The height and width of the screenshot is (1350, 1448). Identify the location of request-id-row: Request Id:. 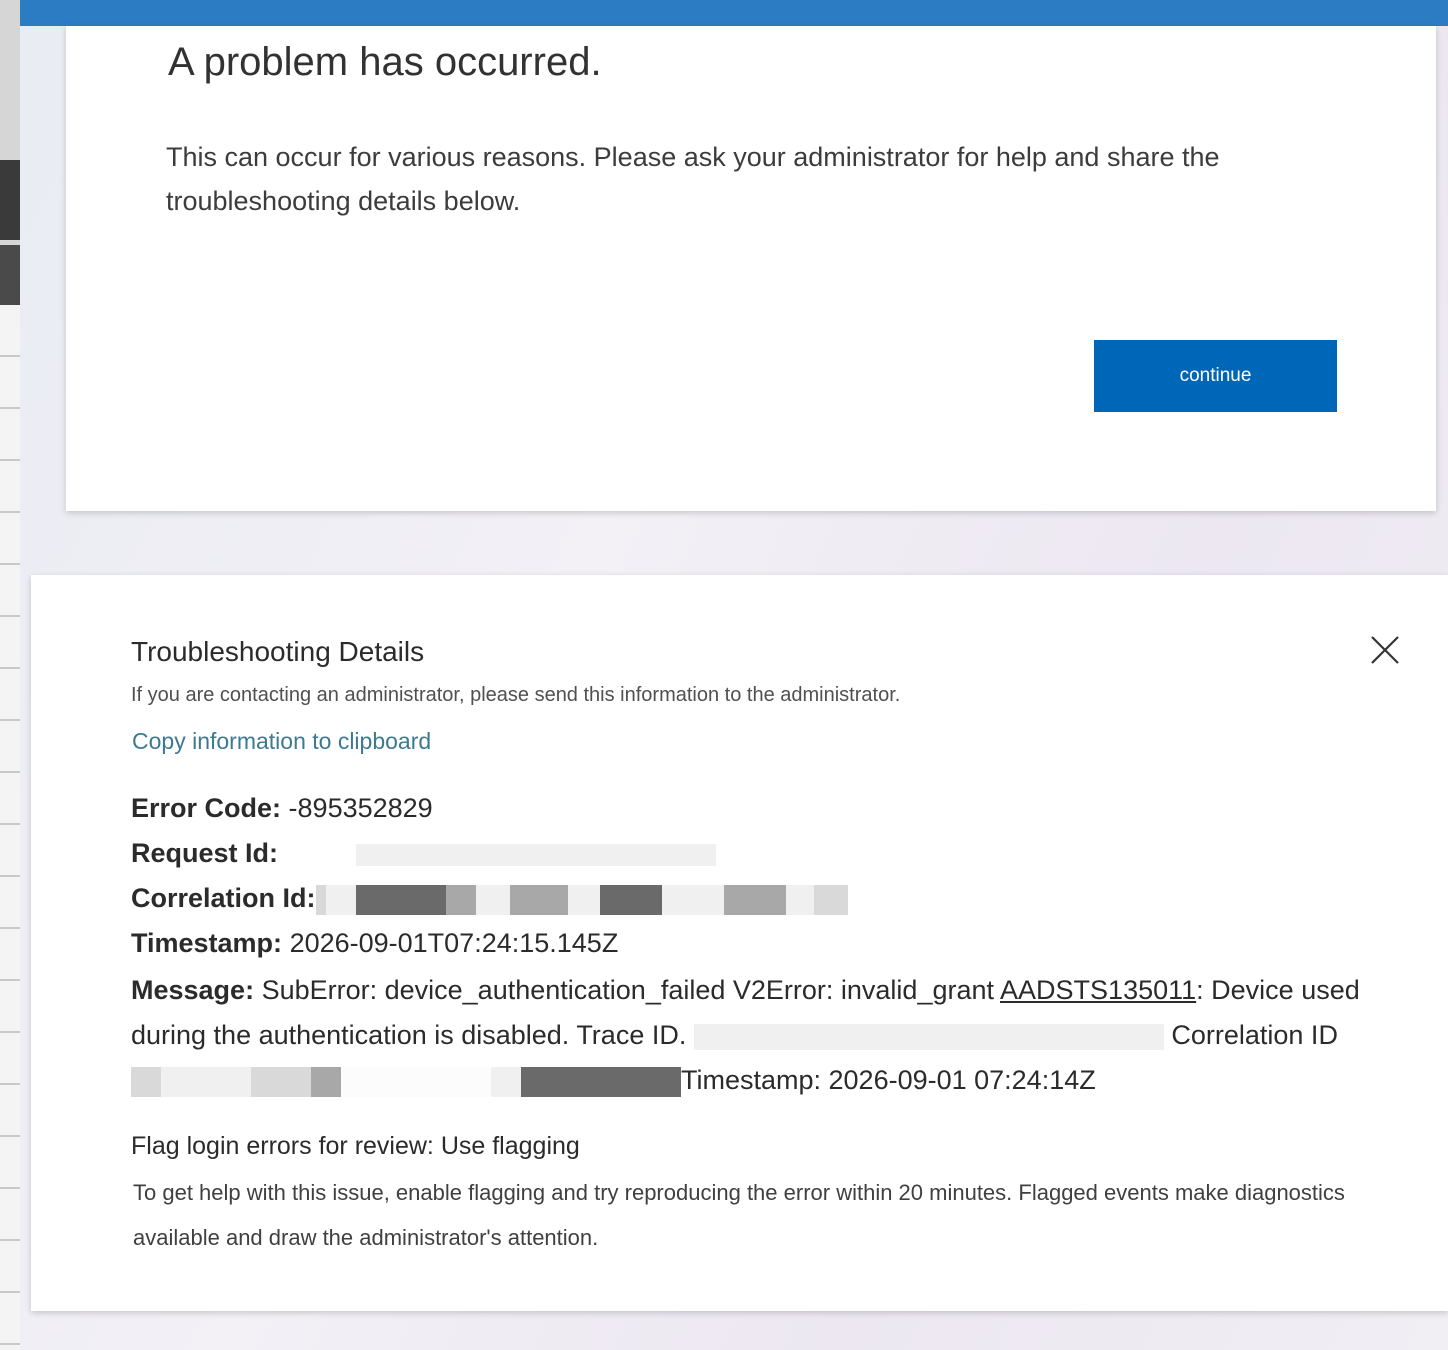
(423, 853).